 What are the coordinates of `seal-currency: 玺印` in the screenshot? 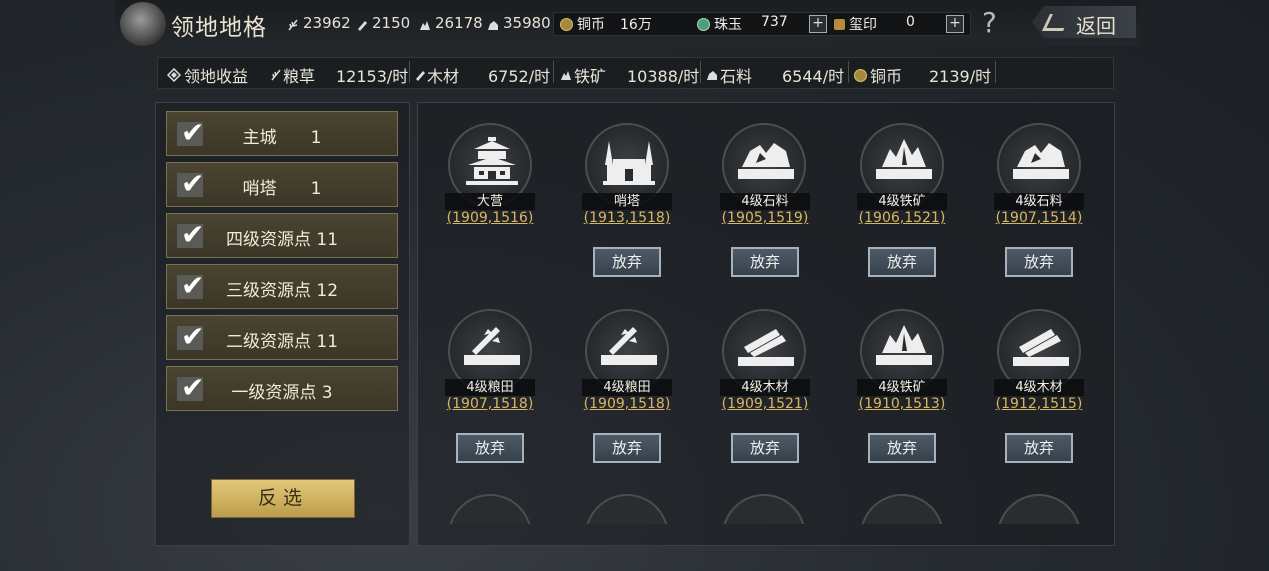 It's located at (855, 24).